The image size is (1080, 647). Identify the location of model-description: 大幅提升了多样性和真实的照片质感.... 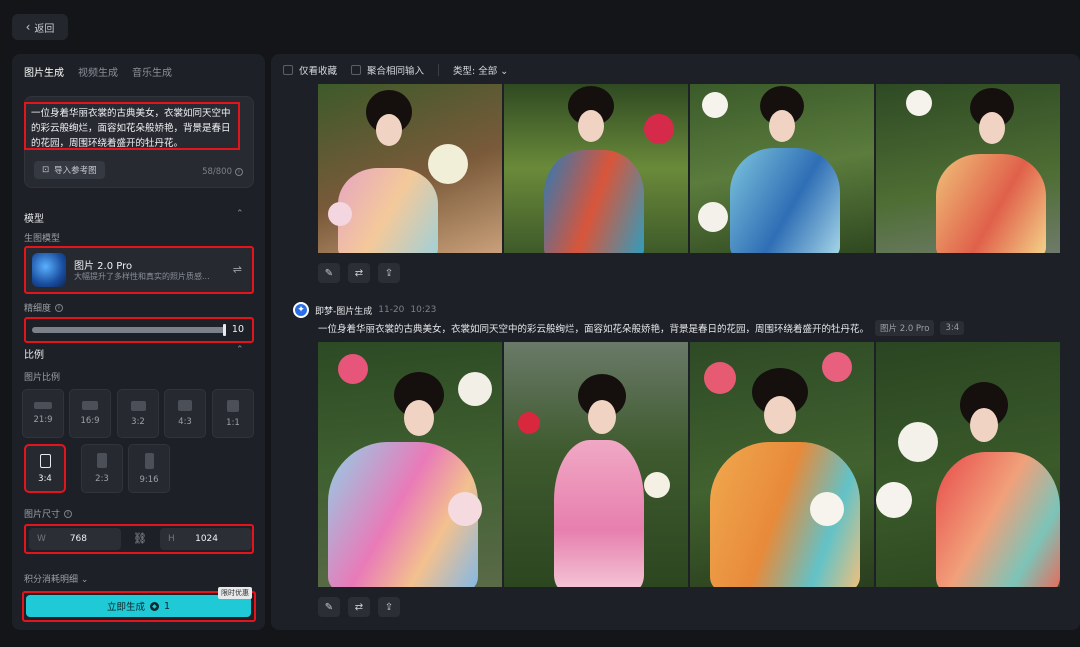
(142, 276).